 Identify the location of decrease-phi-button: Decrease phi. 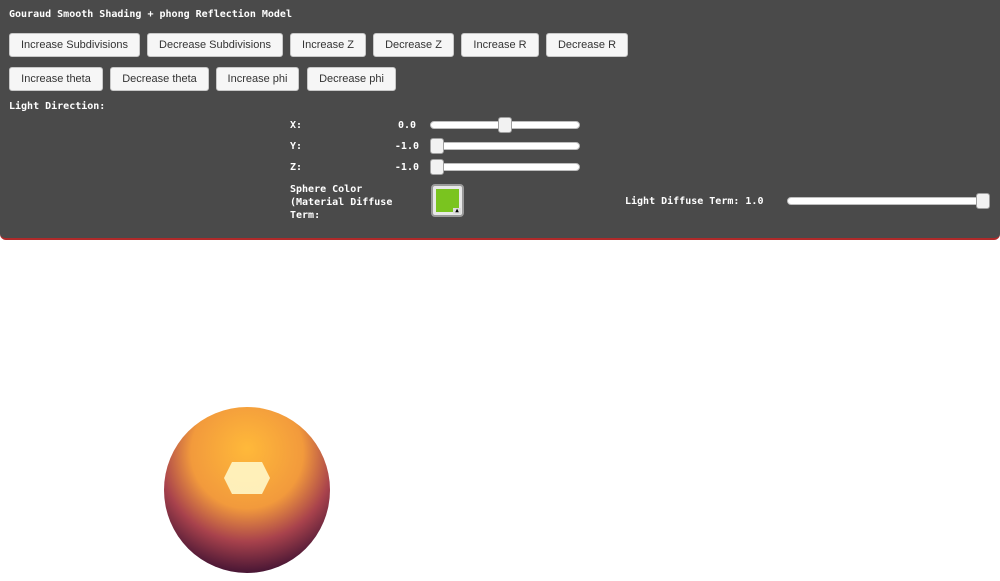
(351, 79).